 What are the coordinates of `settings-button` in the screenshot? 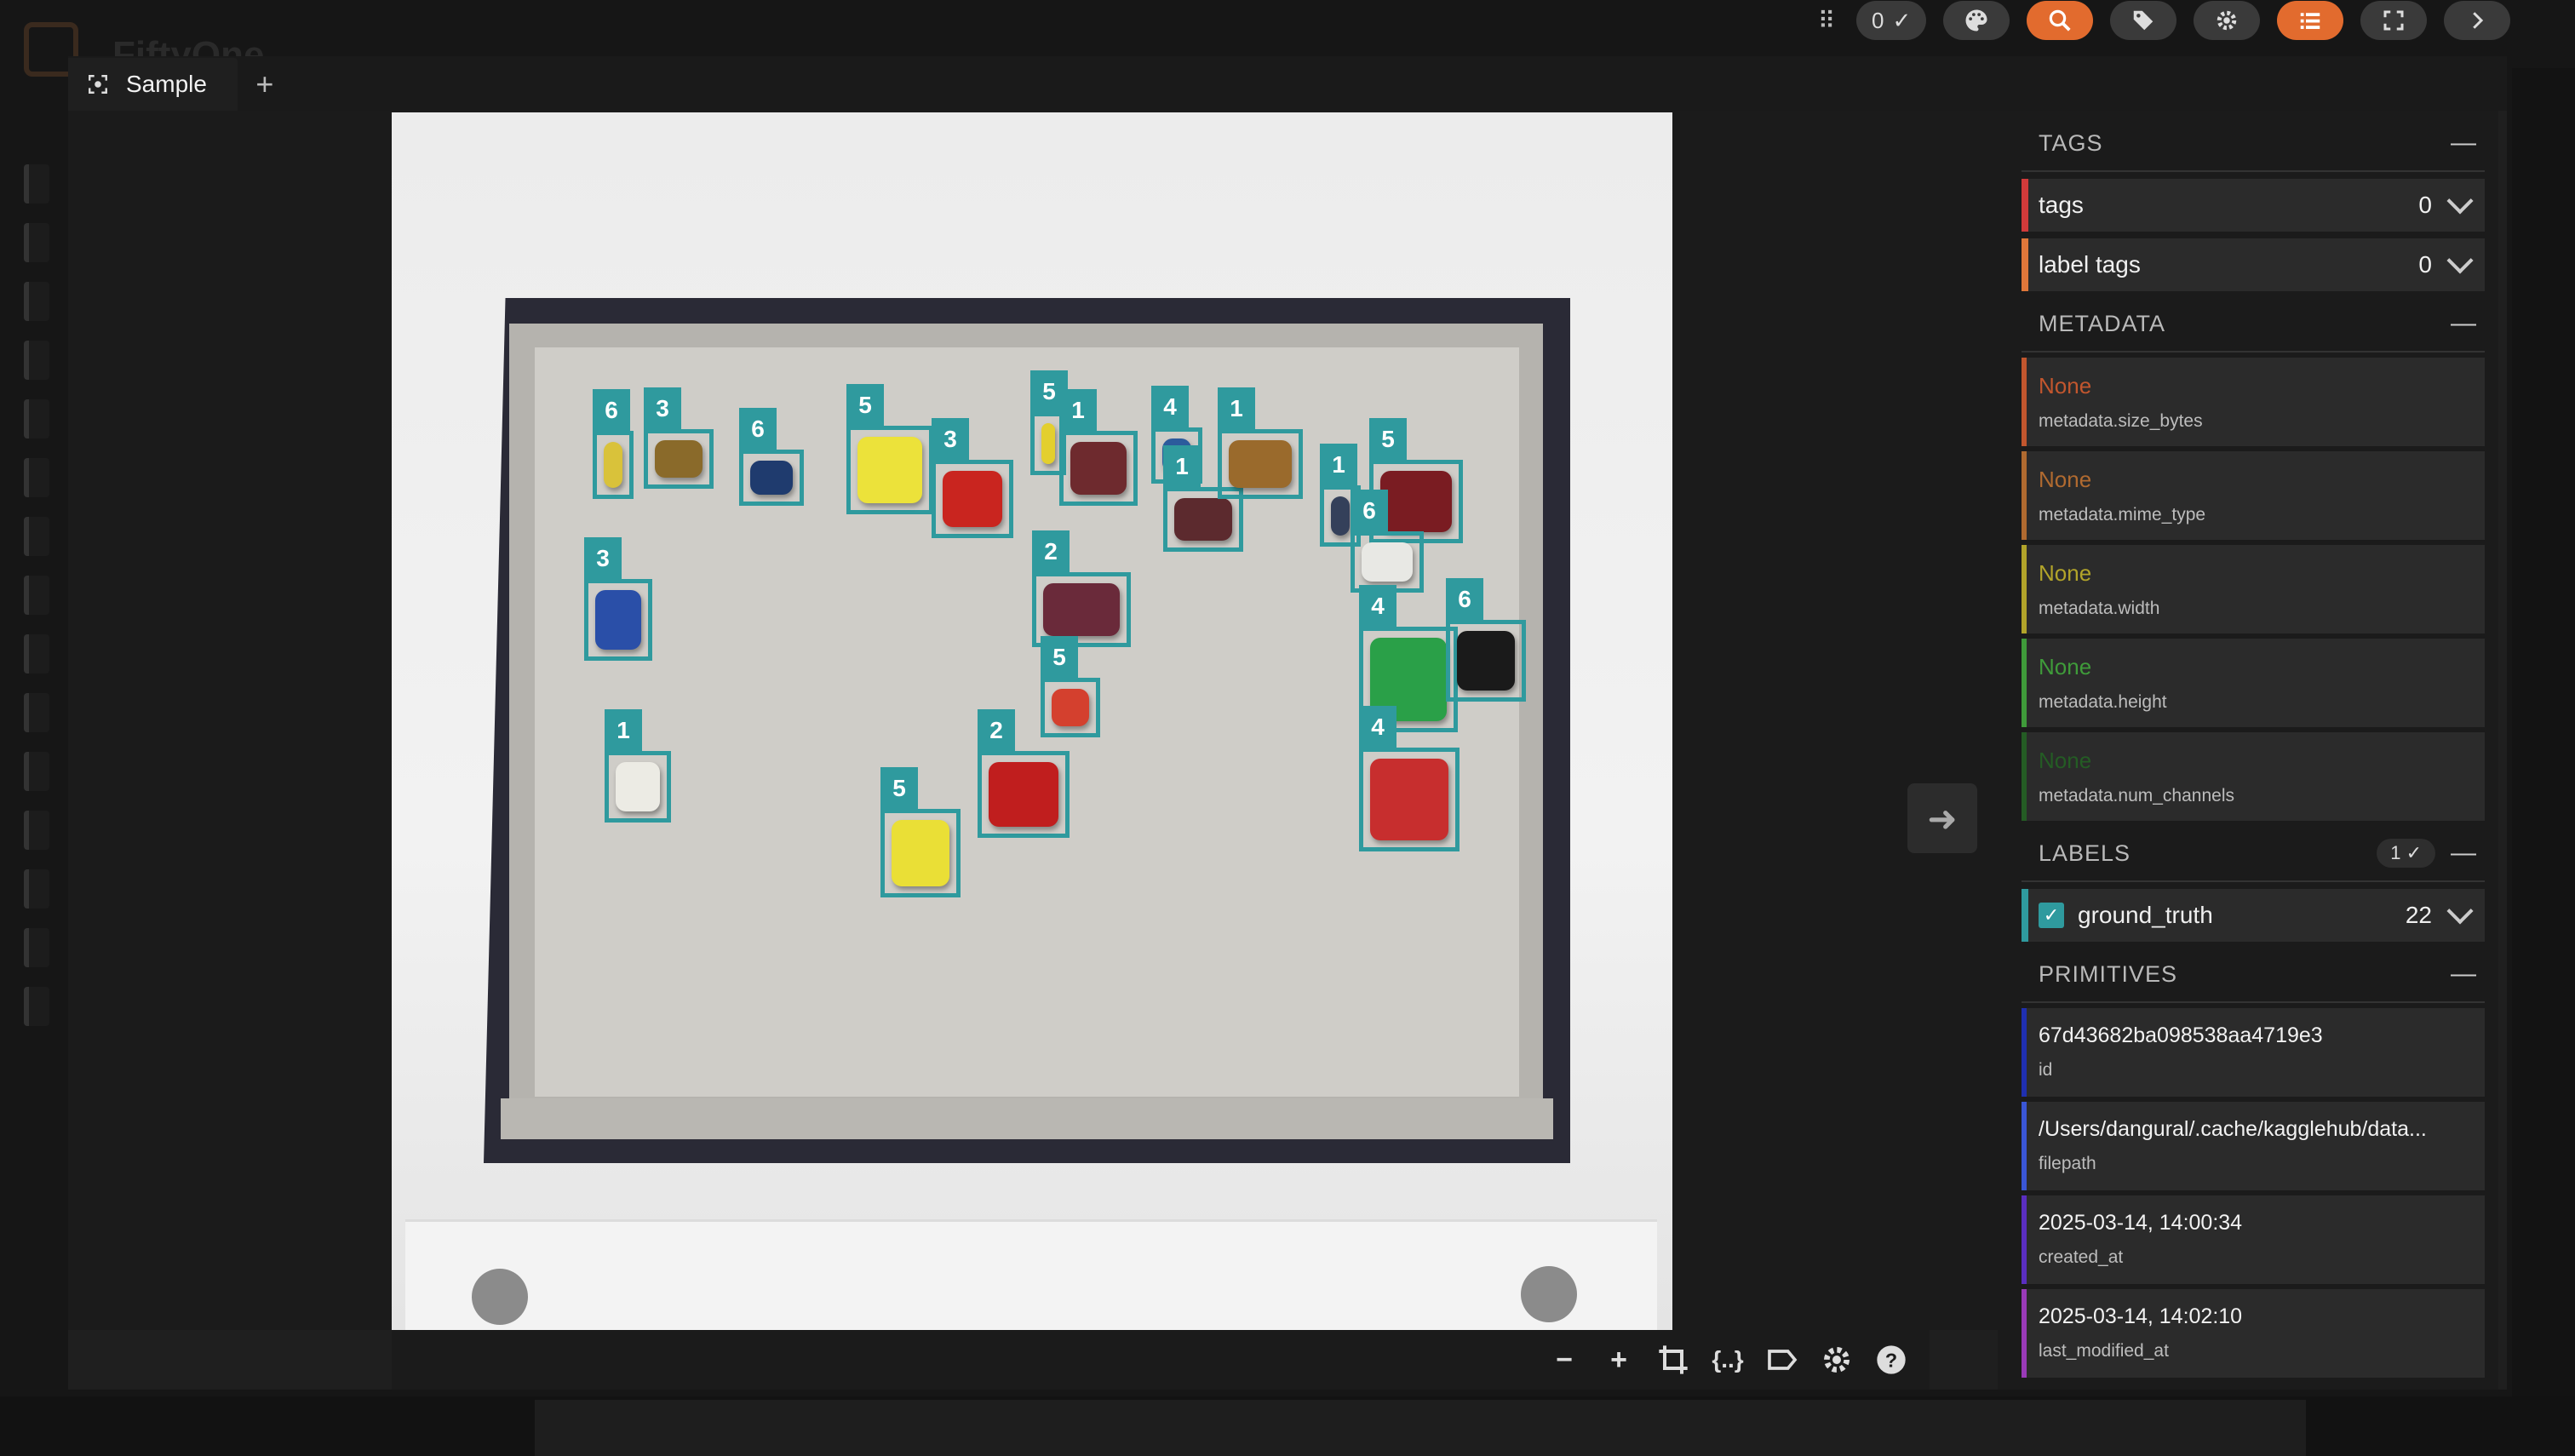 It's located at (2227, 21).